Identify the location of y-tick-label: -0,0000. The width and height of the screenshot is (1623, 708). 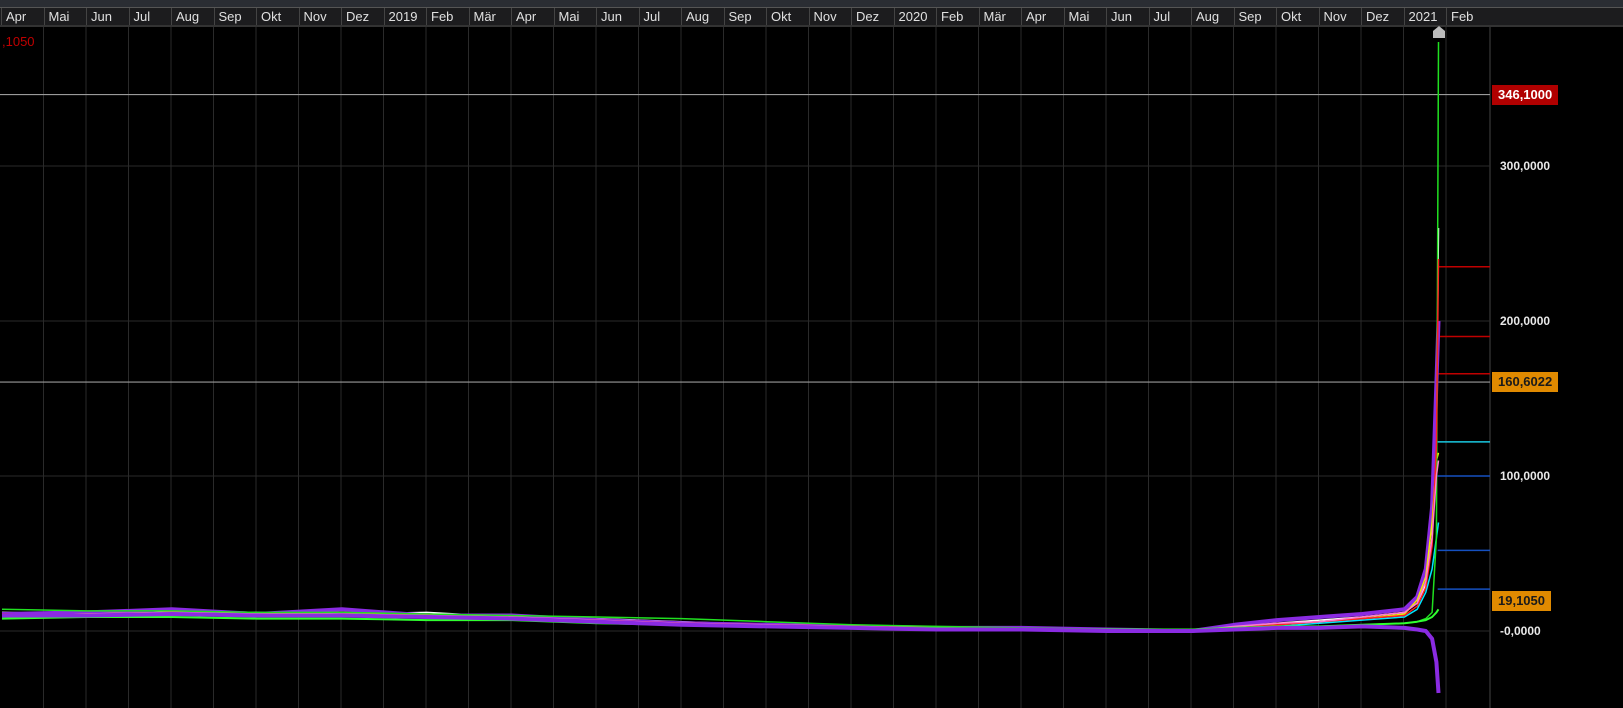
(1520, 631).